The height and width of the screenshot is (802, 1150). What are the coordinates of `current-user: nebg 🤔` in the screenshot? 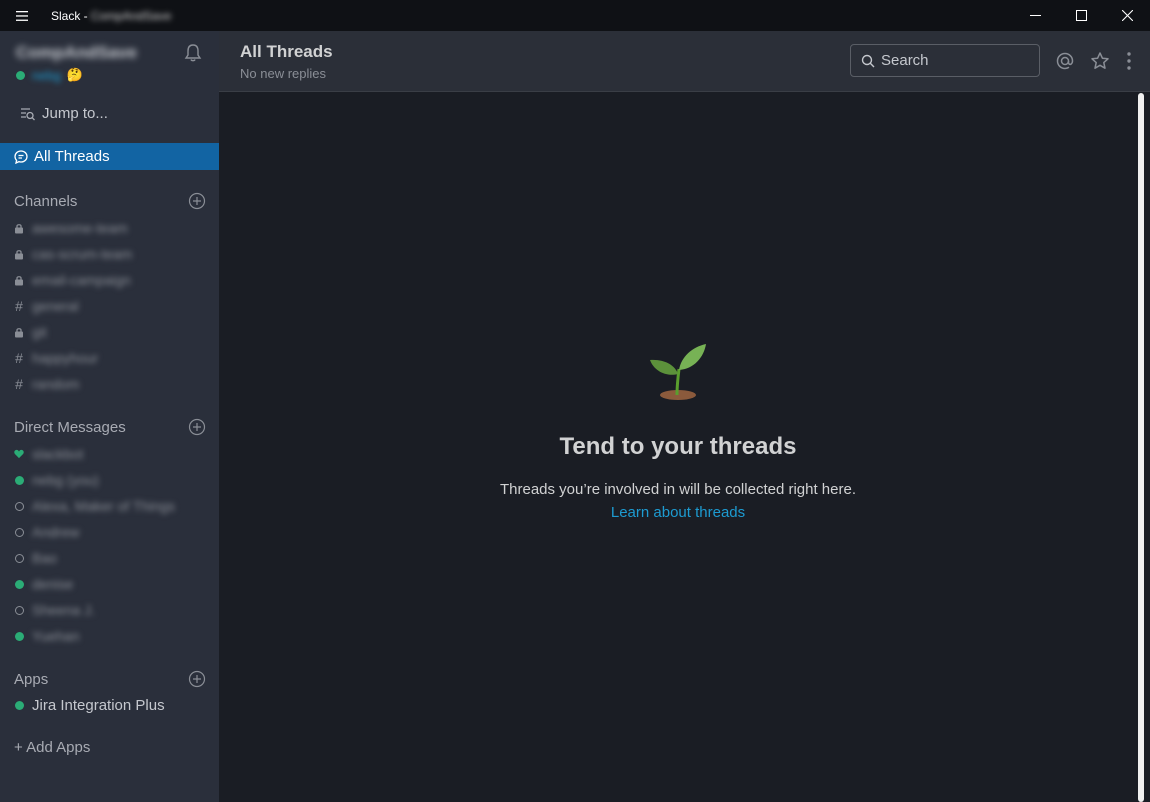 It's located at (49, 75).